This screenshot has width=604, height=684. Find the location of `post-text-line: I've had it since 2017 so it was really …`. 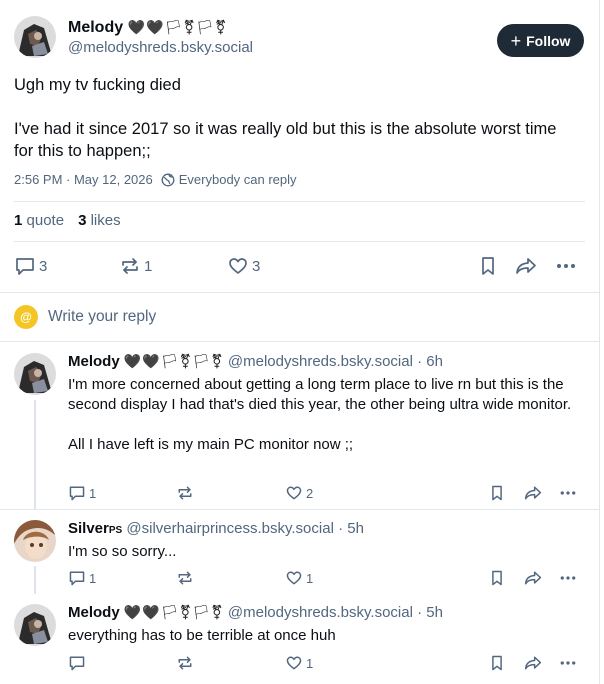

post-text-line: I've had it since 2017 so it was really … is located at coordinates (285, 140).